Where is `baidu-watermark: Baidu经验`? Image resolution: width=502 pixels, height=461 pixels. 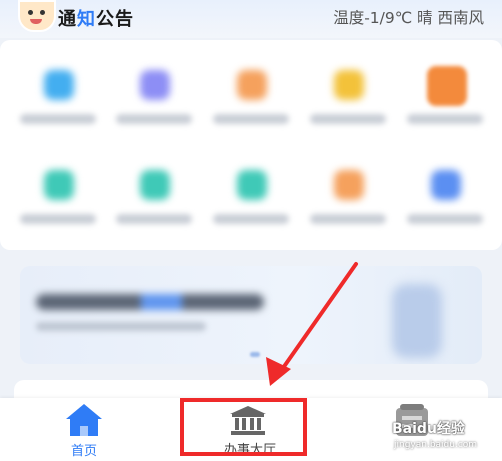
baidu-watermark: Baidu经验 is located at coordinates (428, 429).